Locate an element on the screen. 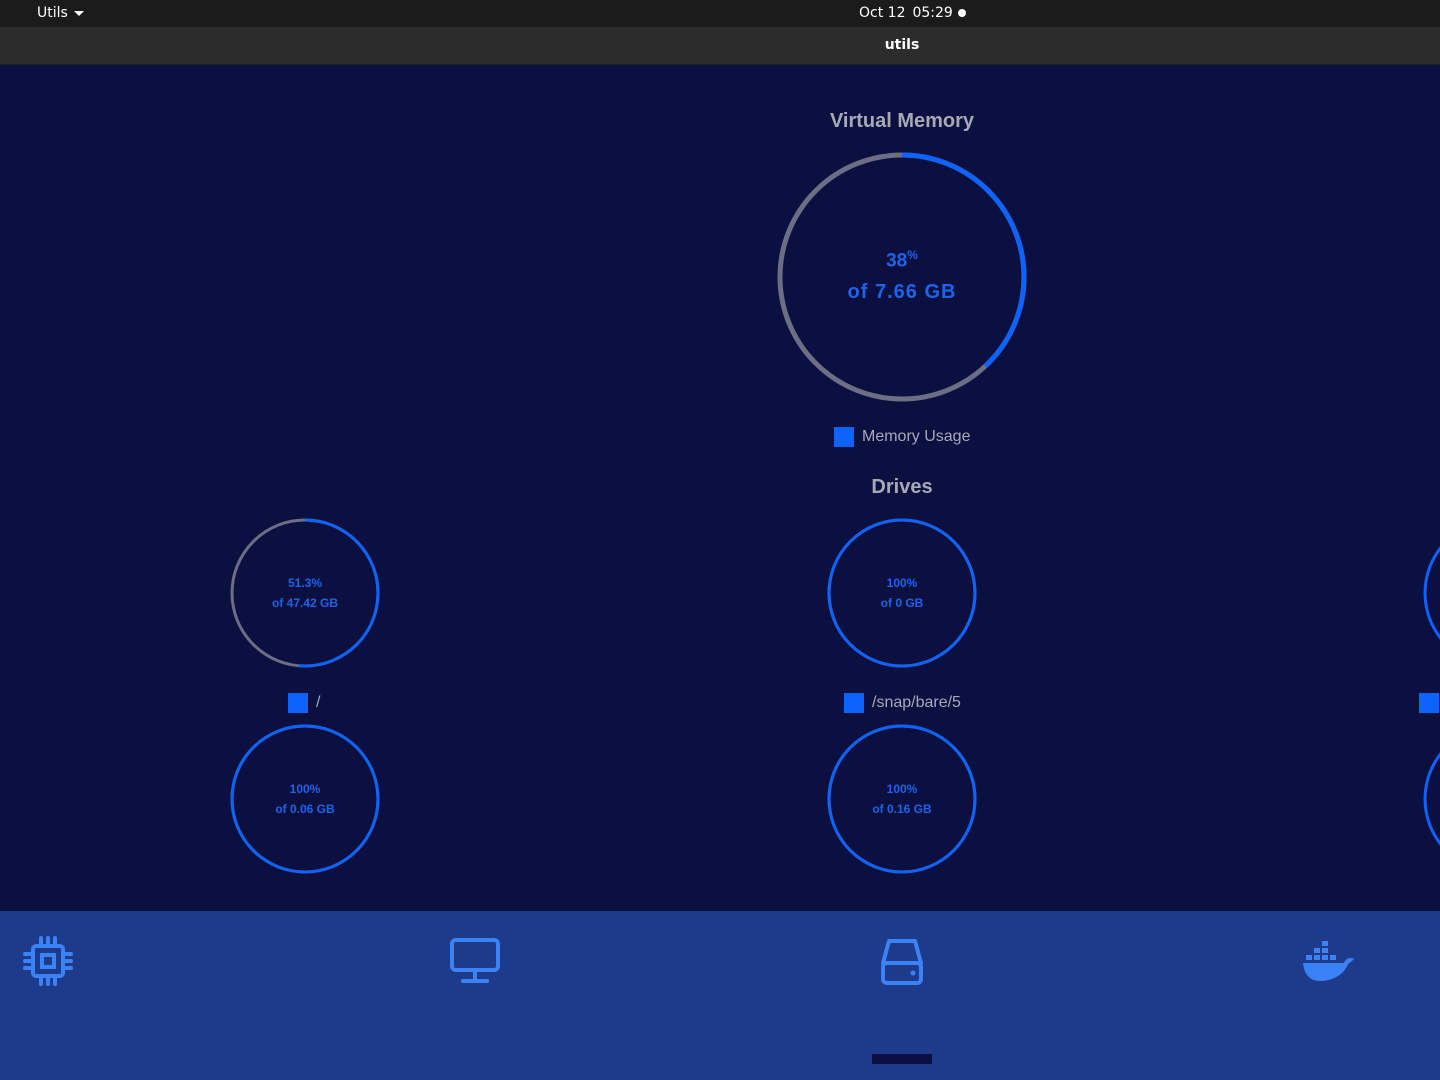  drive-gauge-3: 100% of 0.16 GB is located at coordinates (902, 799).